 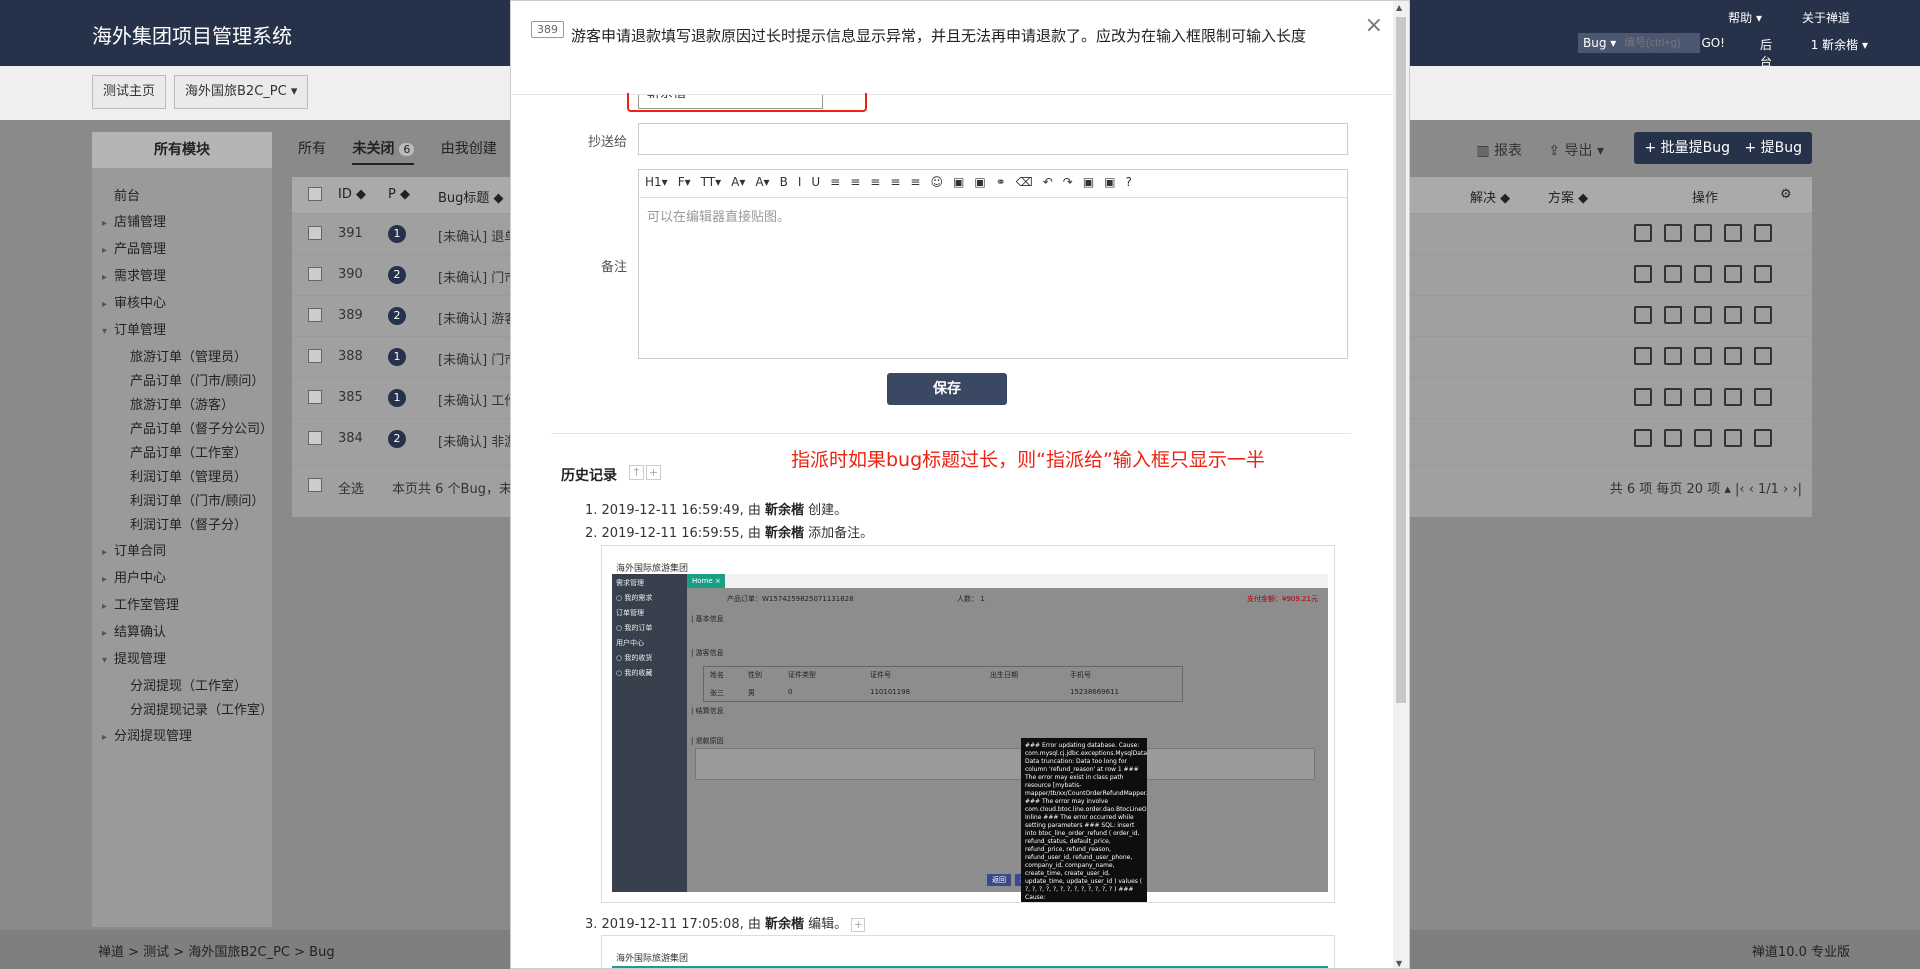 I want to click on editor-tool-icon: I, so click(x=800, y=182).